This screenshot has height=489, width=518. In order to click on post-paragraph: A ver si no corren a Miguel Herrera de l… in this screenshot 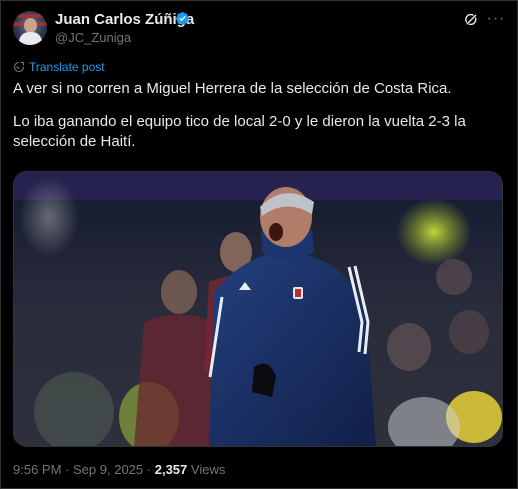, I will do `click(232, 88)`.